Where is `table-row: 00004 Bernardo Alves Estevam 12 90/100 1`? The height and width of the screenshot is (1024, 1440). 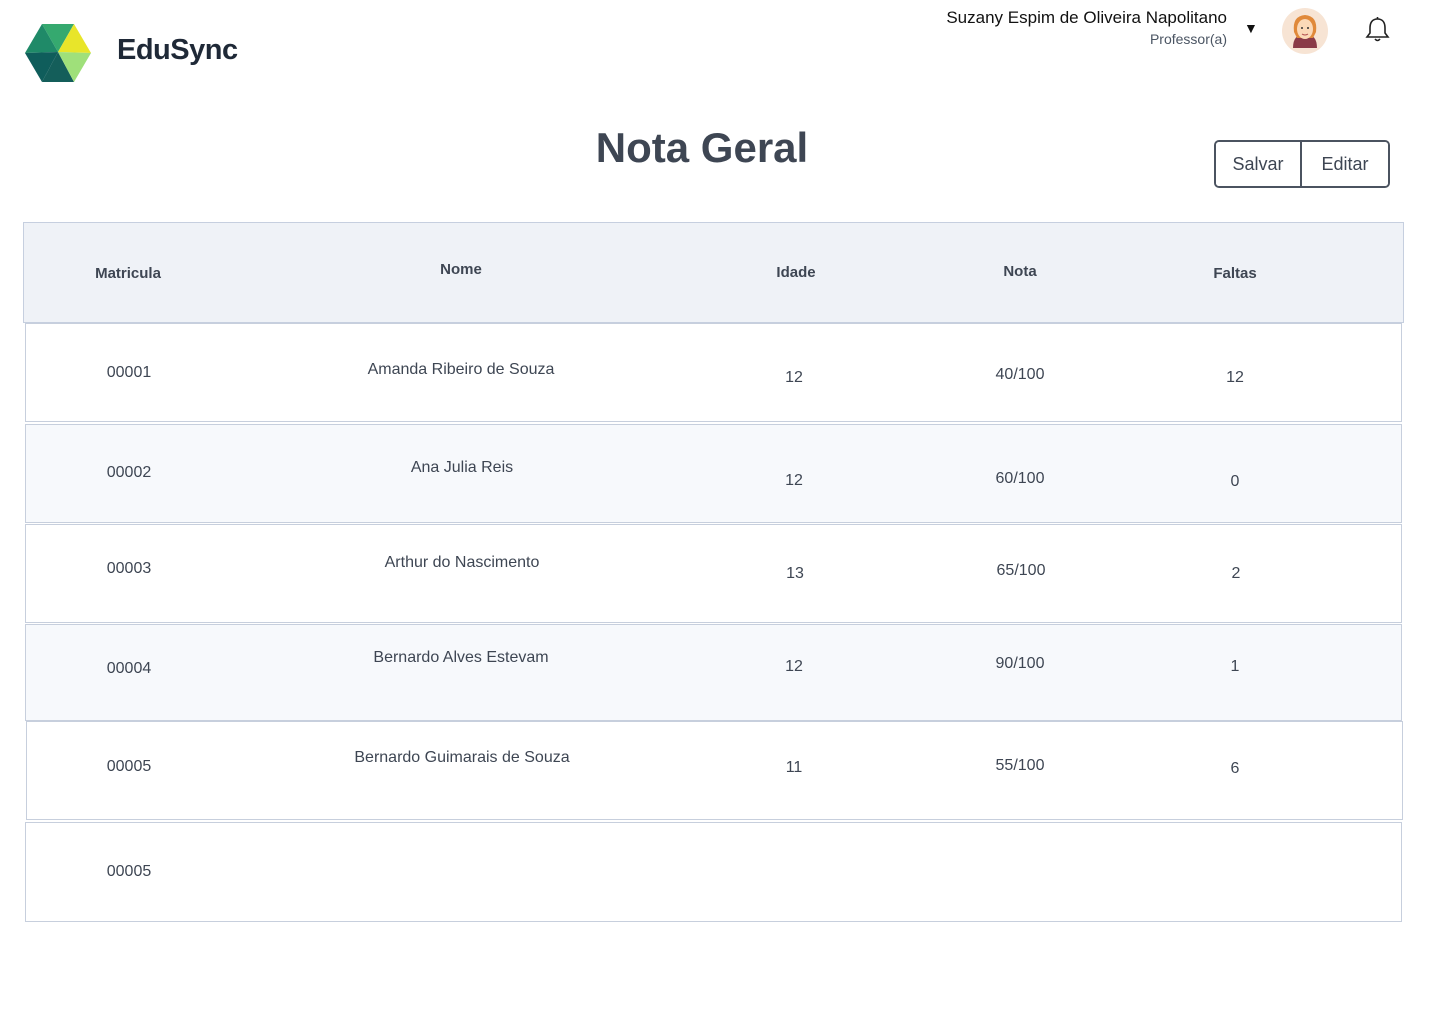
table-row: 00004 Bernardo Alves Estevam 12 90/100 1 is located at coordinates (713, 672).